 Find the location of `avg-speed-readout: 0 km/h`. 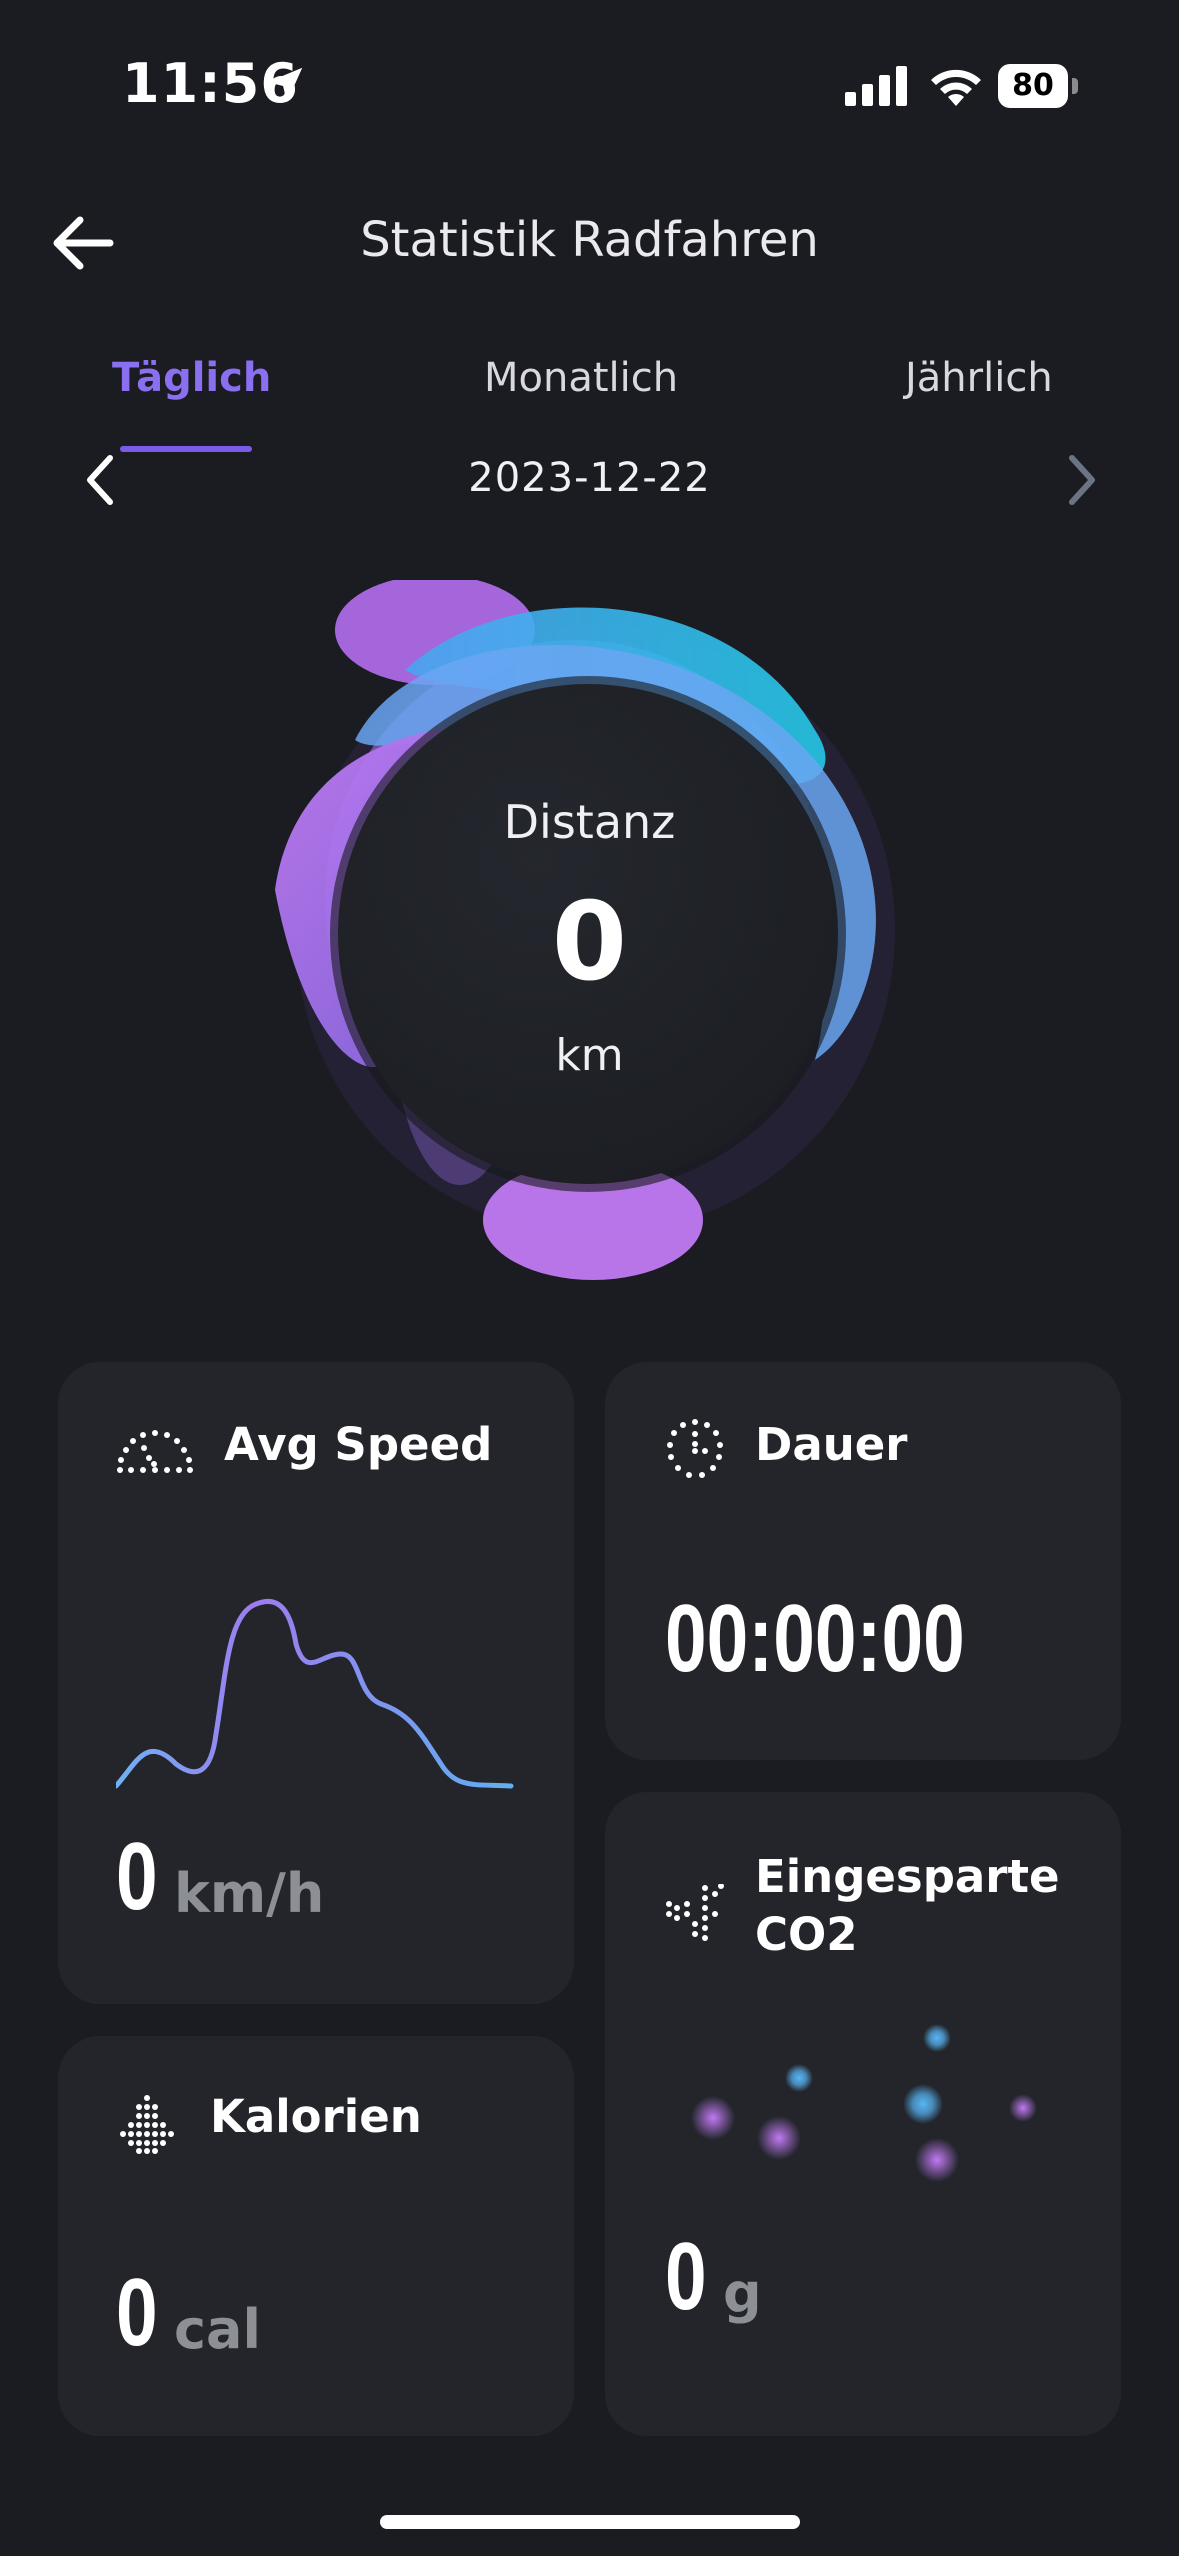

avg-speed-readout: 0 km/h is located at coordinates (336, 1882).